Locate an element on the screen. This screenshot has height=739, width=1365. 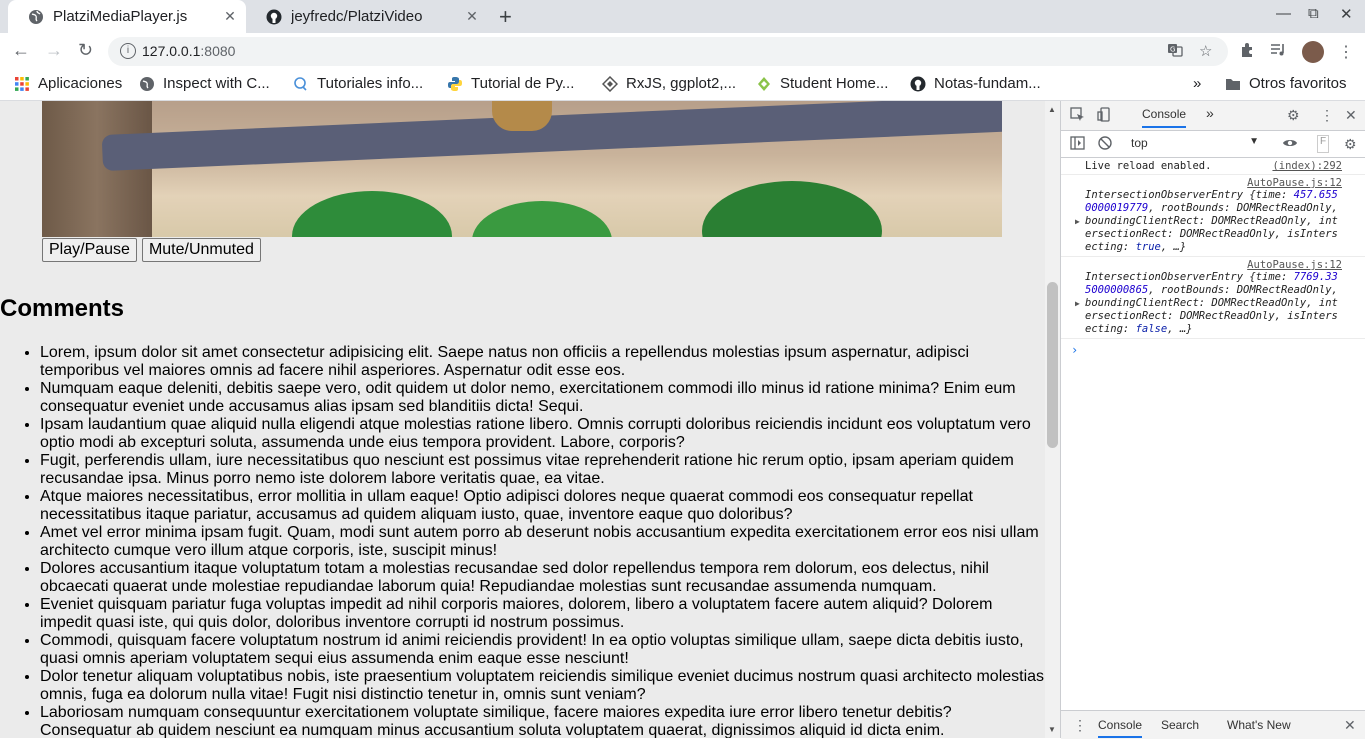
leaf-icon is located at coordinates (764, 84).